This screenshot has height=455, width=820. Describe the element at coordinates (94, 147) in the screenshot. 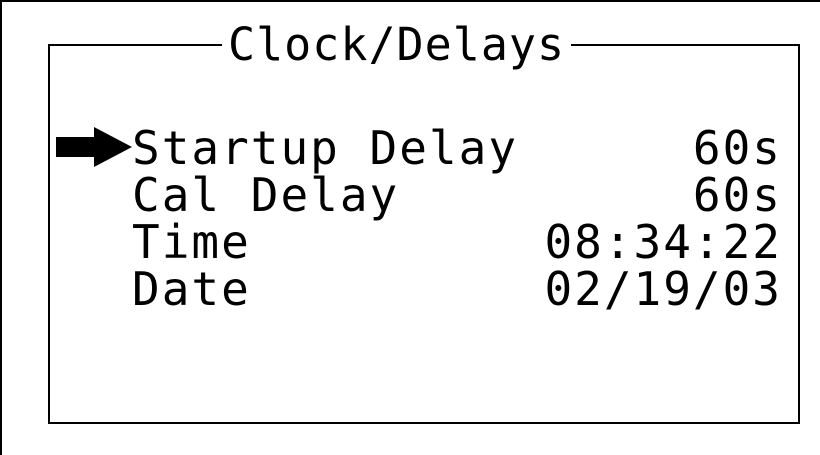

I see `selection-arrow-icon` at that location.